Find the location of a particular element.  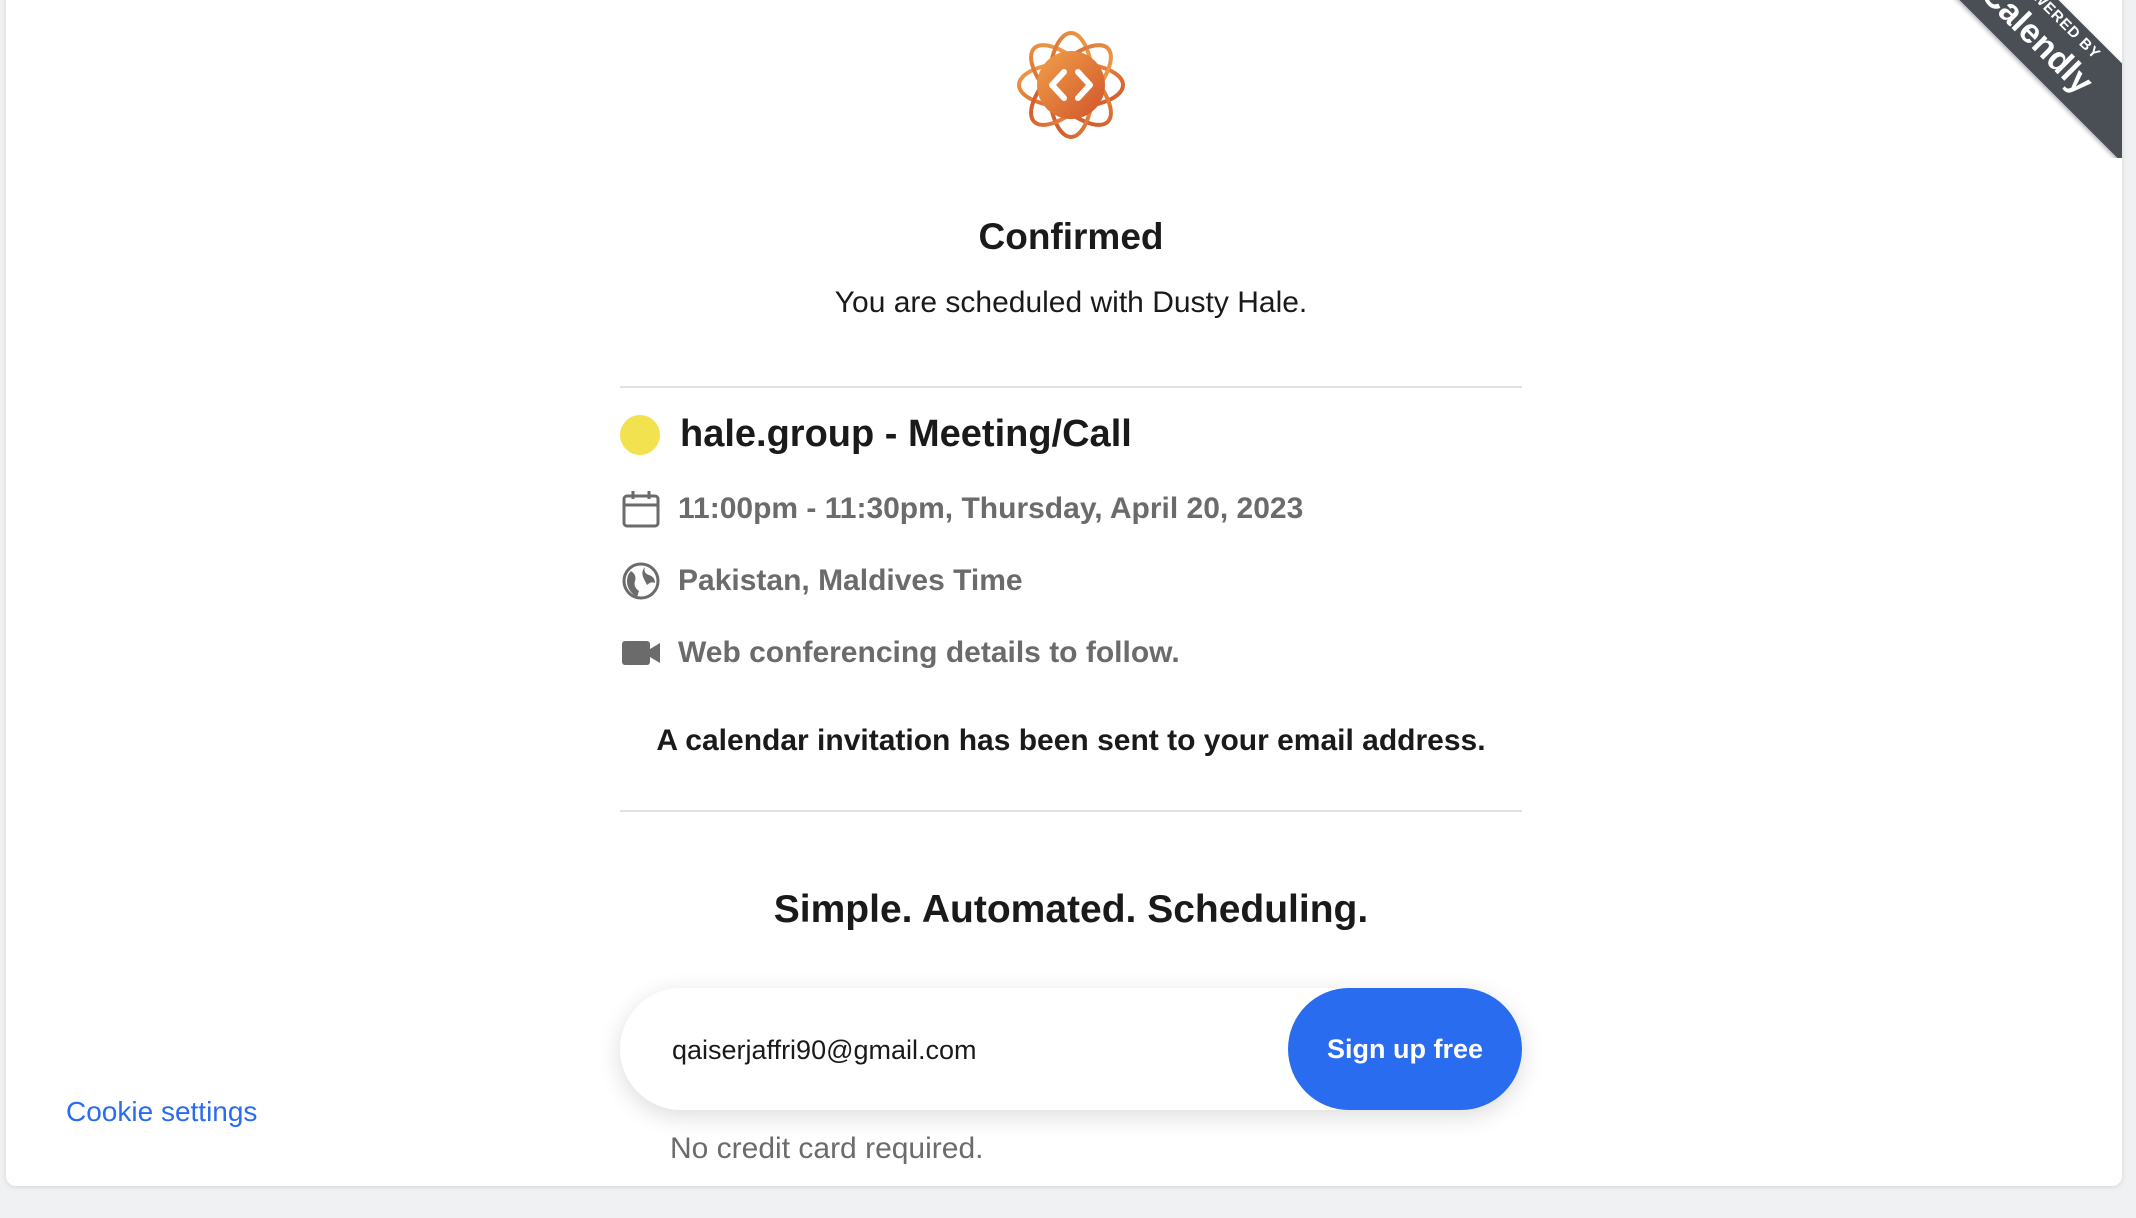

cookie-settings-link: Cookie settings is located at coordinates (161, 1112).